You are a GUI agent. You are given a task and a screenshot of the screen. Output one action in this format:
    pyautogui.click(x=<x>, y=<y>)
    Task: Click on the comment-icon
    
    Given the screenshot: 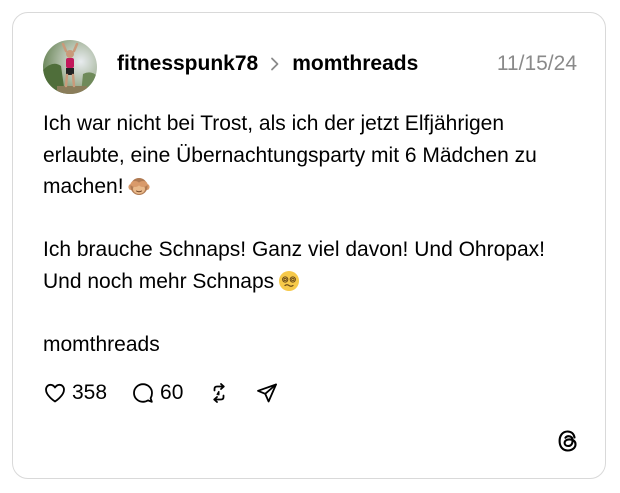 What is the action you would take?
    pyautogui.click(x=143, y=393)
    